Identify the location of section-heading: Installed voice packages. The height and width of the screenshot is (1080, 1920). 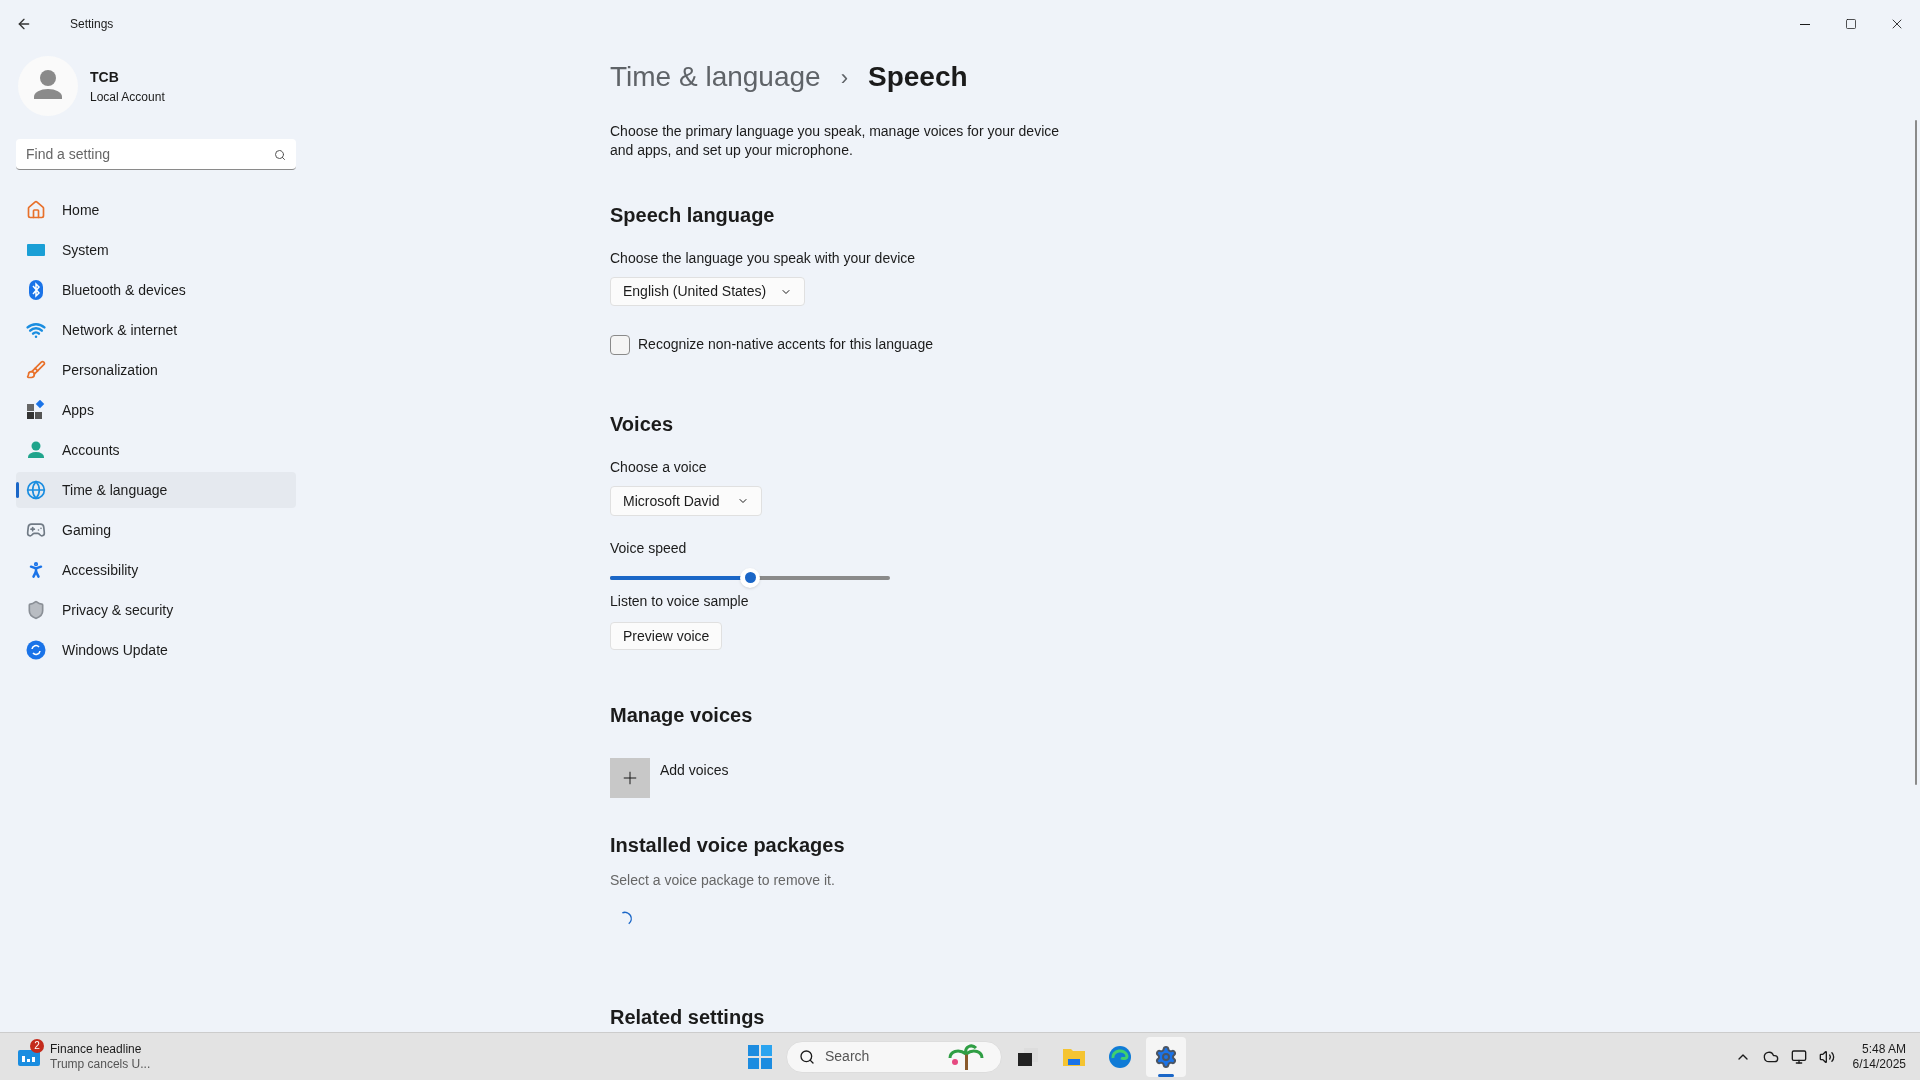
(727, 846).